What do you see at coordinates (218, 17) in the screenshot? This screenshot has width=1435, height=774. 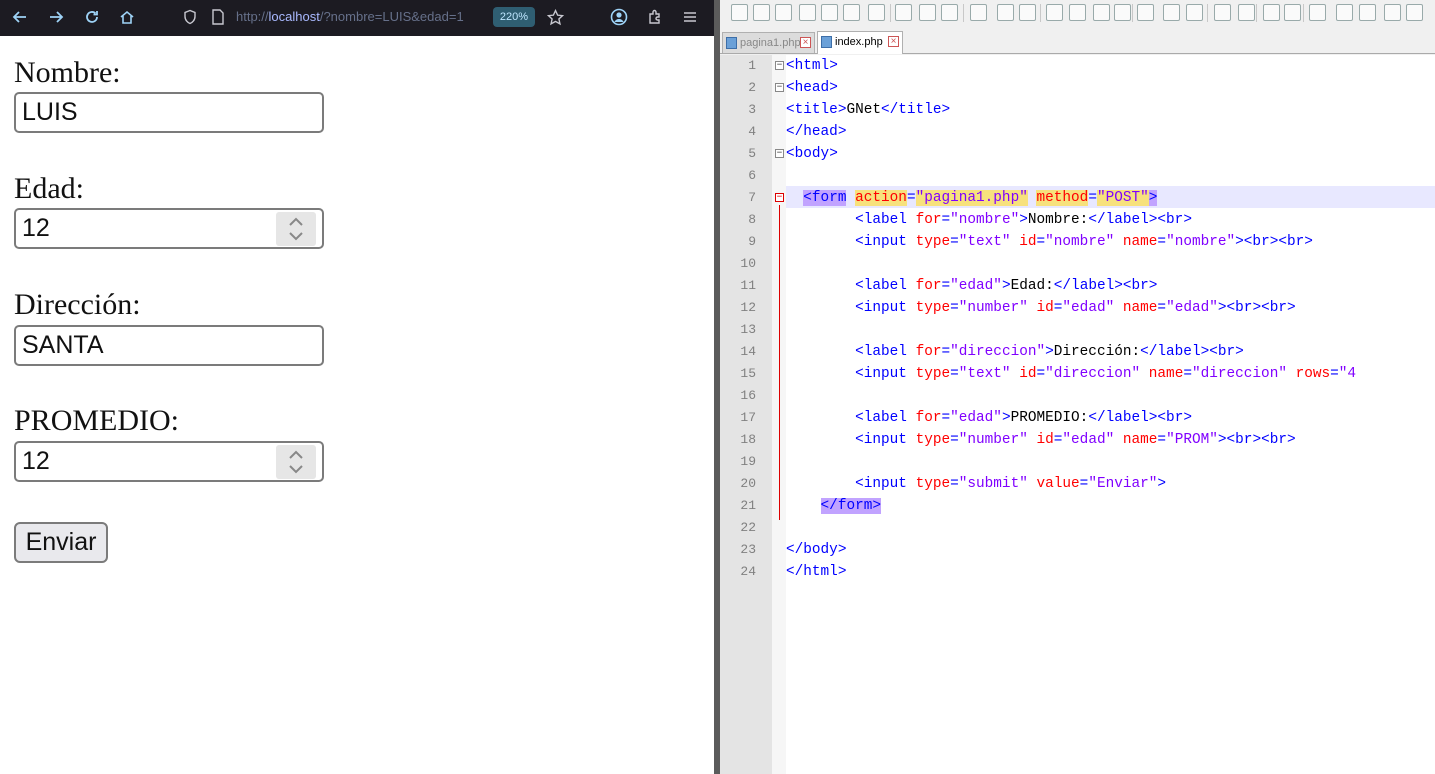 I see `page-icon` at bounding box center [218, 17].